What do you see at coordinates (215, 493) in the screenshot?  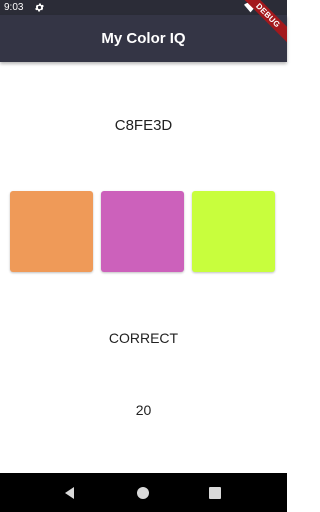 I see `recents-icon` at bounding box center [215, 493].